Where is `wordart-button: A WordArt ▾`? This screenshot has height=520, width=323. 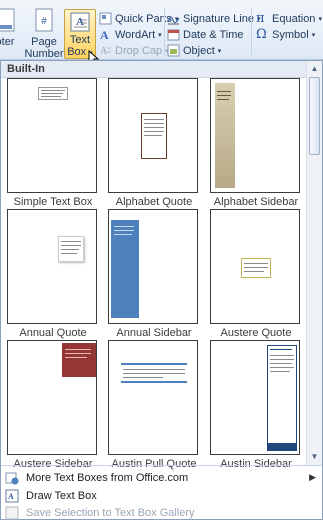
wordart-button: A WordArt ▾ is located at coordinates (130, 34).